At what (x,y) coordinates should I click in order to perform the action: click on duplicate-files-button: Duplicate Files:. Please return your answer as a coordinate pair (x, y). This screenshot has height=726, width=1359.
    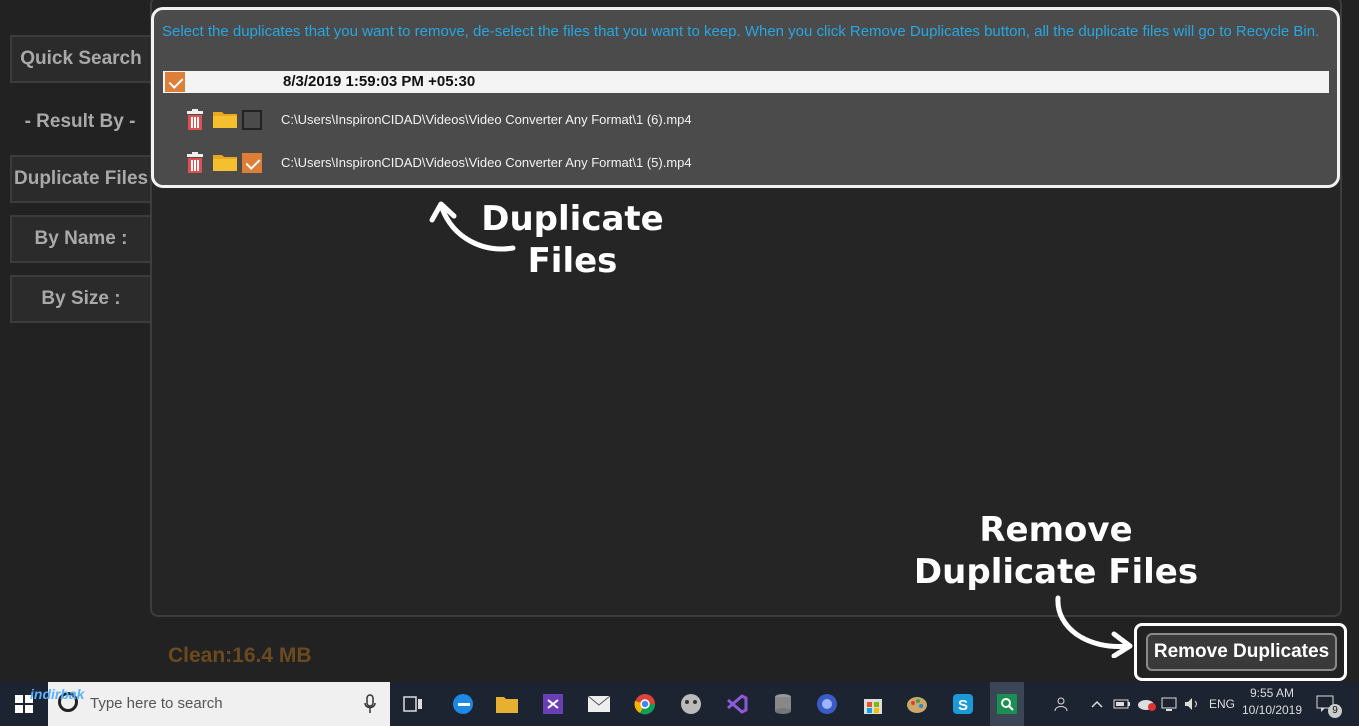
    Looking at the image, I should click on (80, 179).